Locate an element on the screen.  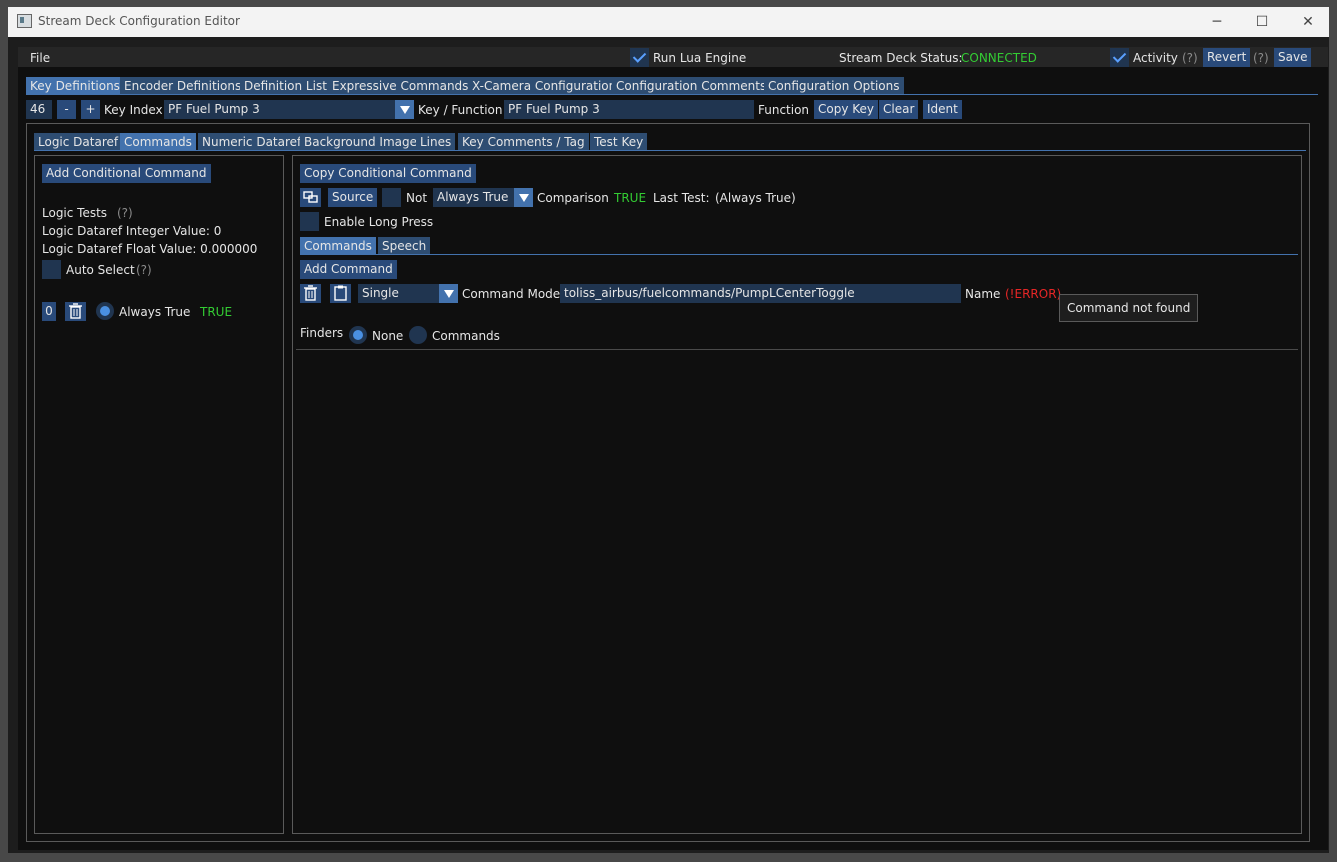
tab-definition-list: Definition List is located at coordinates (285, 86).